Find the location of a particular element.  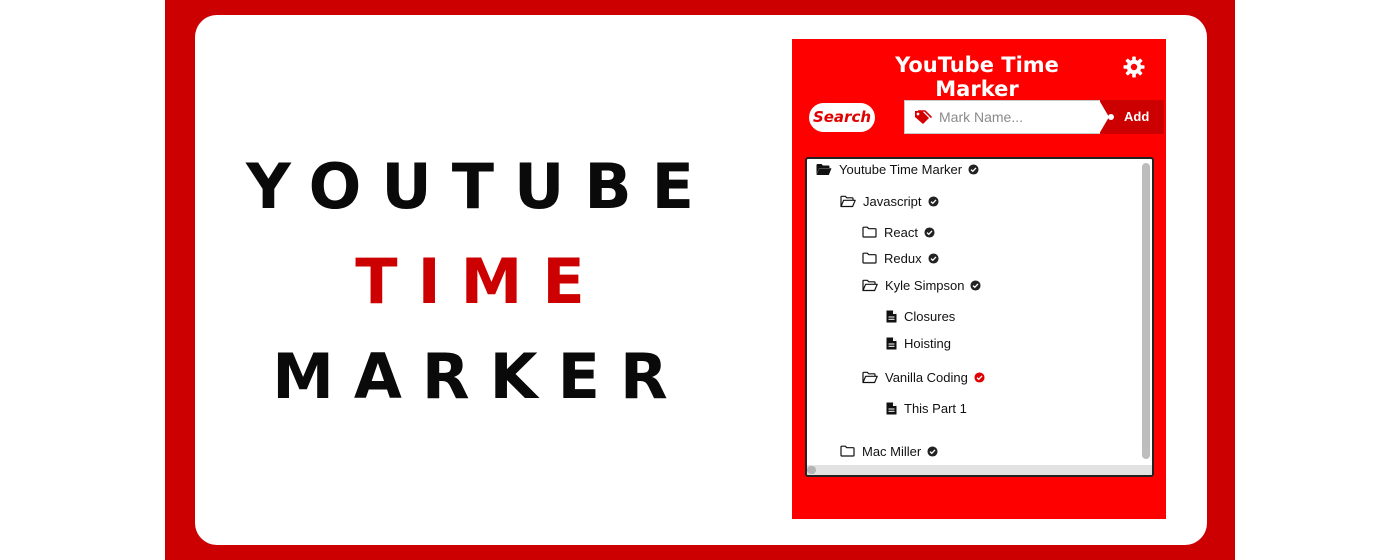

search-button: Search is located at coordinates (842, 117).